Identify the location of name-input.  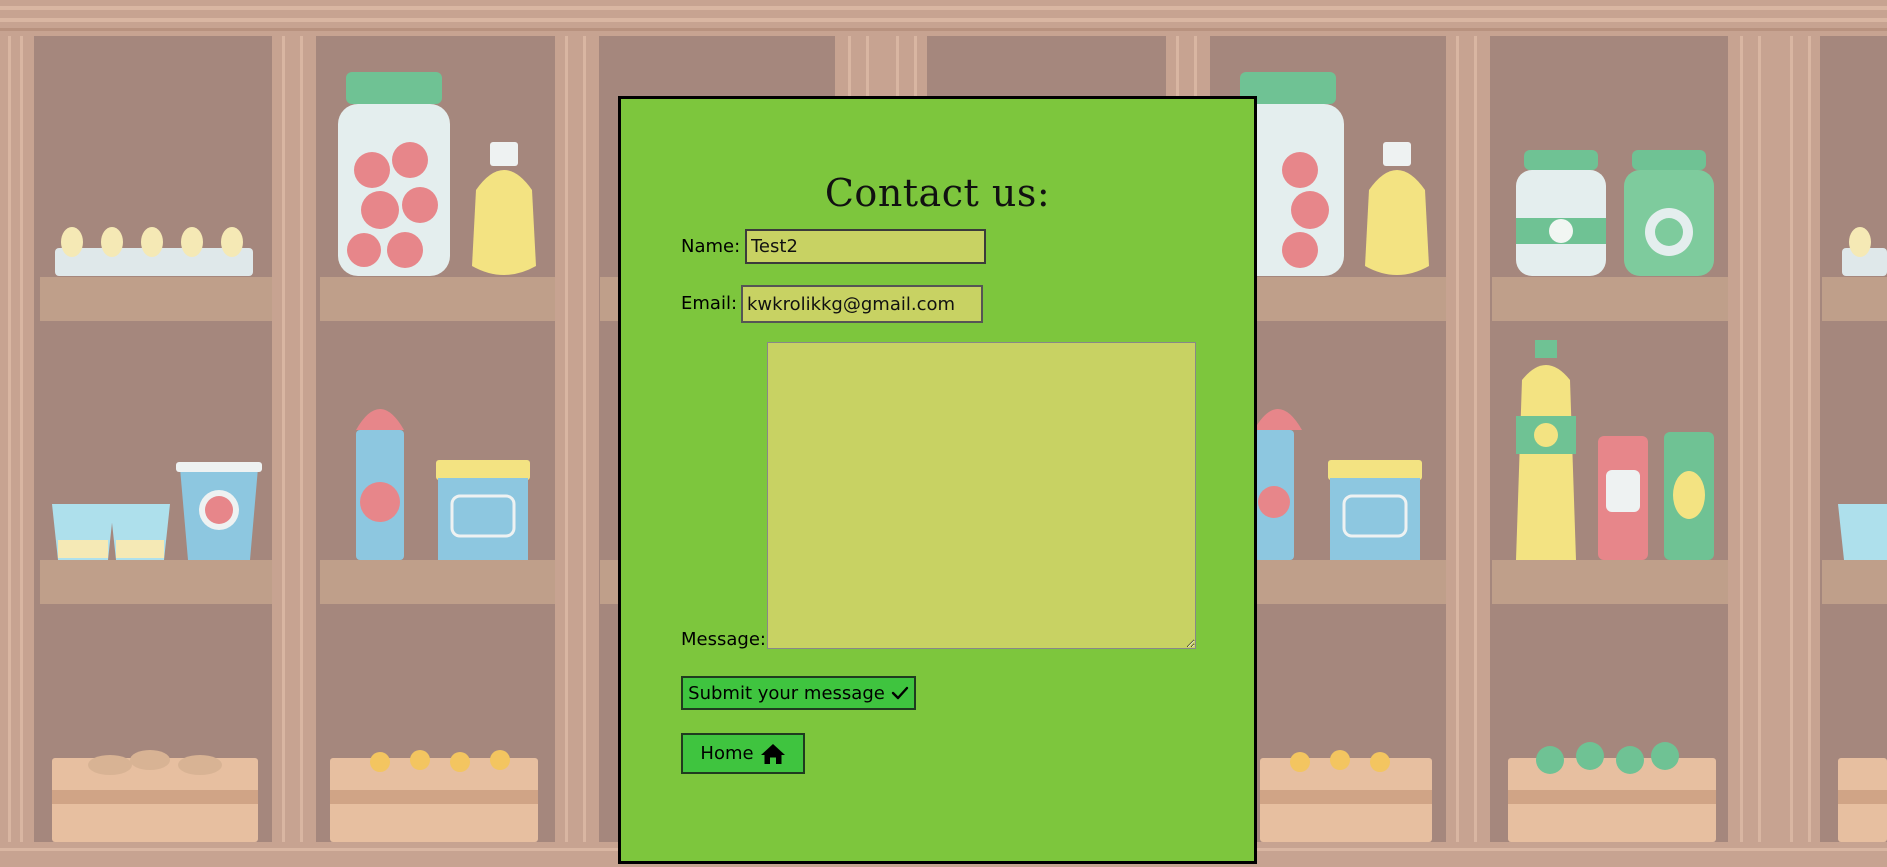
(865, 246).